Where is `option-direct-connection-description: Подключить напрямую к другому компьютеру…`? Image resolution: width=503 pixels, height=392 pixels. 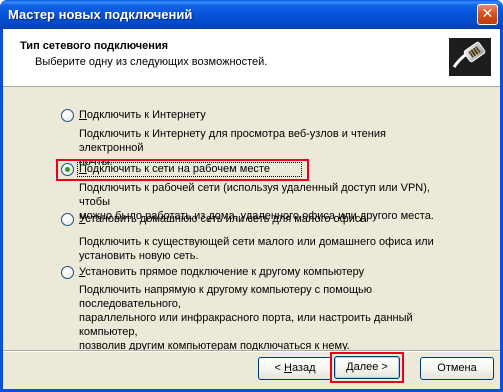 option-direct-connection-description: Подключить напрямую к другому компьютеру… is located at coordinates (246, 318).